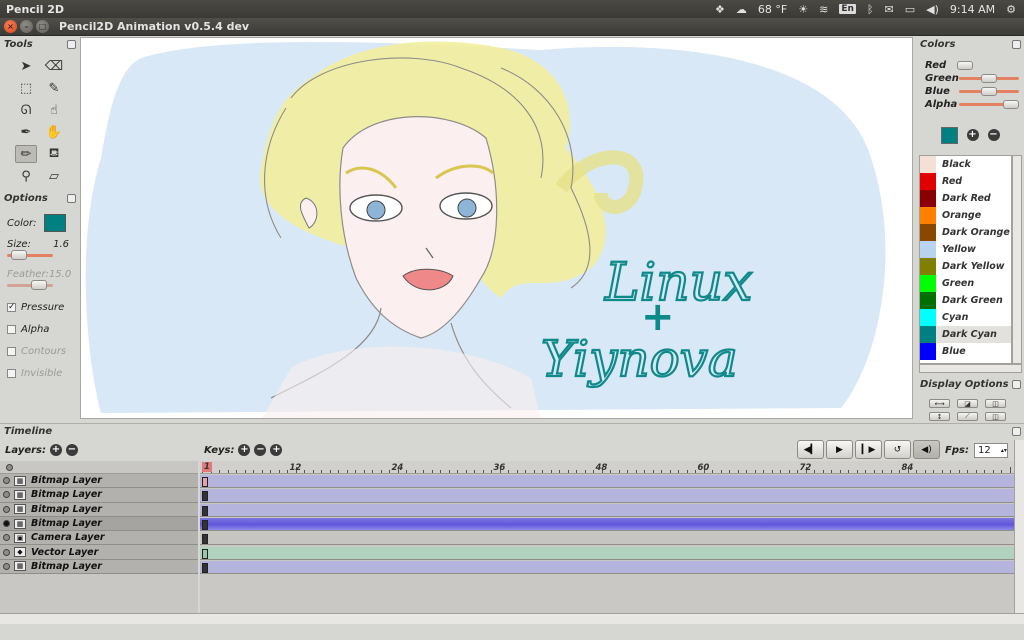 This screenshot has width=1024, height=640. I want to click on next-frame-button: ▎▶, so click(868, 449).